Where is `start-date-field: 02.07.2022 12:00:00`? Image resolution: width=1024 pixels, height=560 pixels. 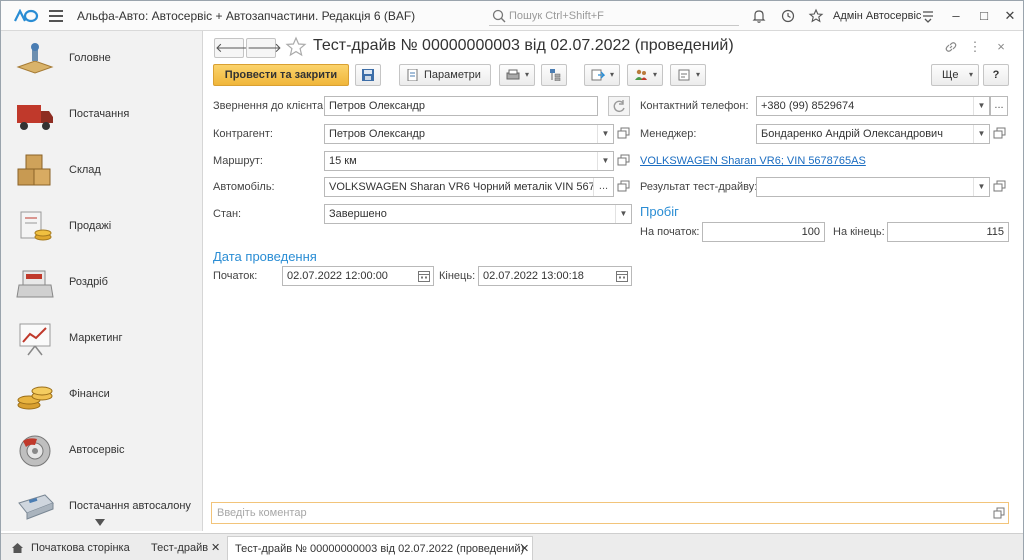
start-date-field: 02.07.2022 12:00:00 is located at coordinates (358, 276).